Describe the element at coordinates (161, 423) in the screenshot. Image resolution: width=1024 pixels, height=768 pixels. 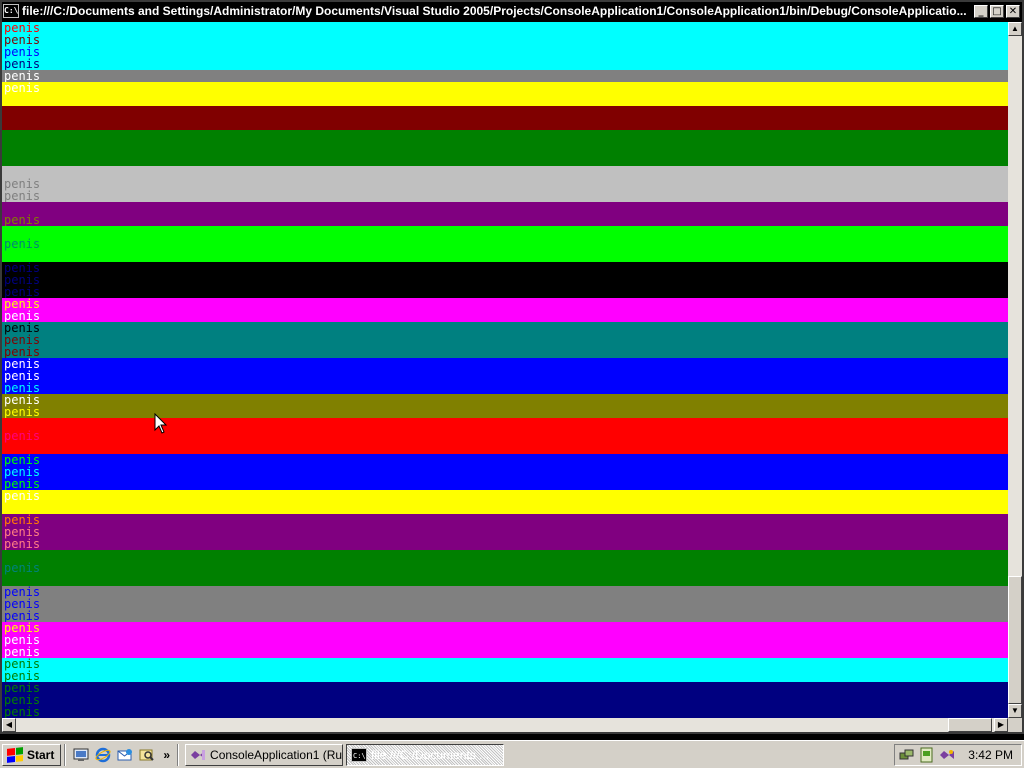
I see `mouse-cursor-icon` at that location.